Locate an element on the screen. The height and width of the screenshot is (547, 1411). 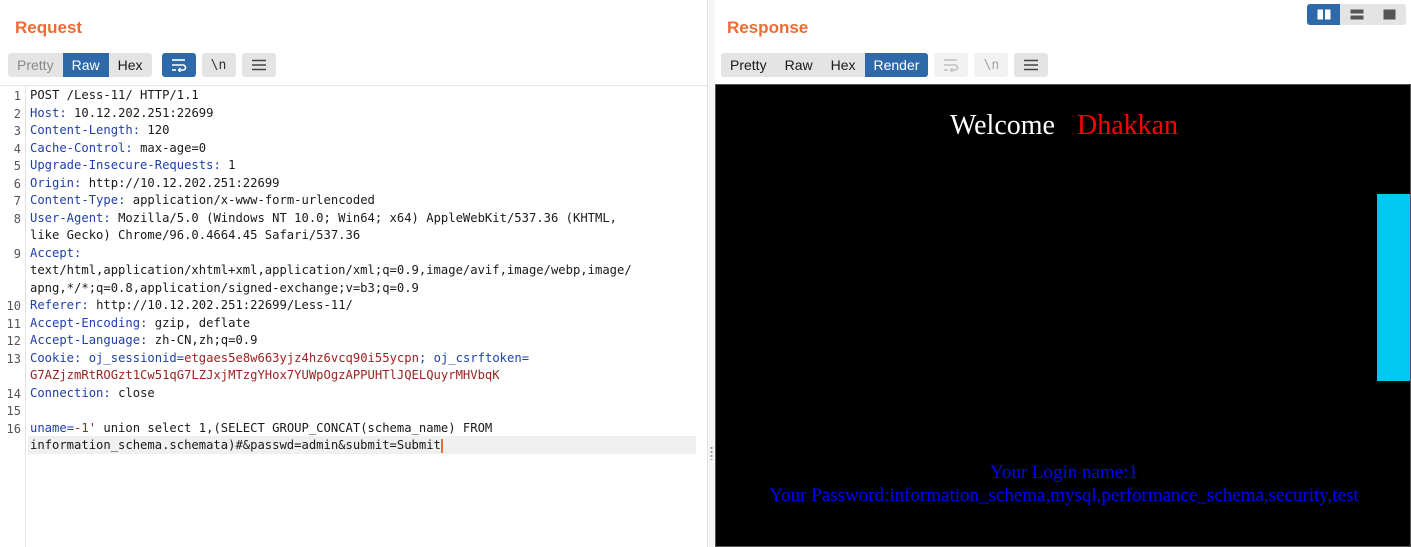
request-toolbar: Pretty Raw Hex \n is located at coordinates (142, 65).